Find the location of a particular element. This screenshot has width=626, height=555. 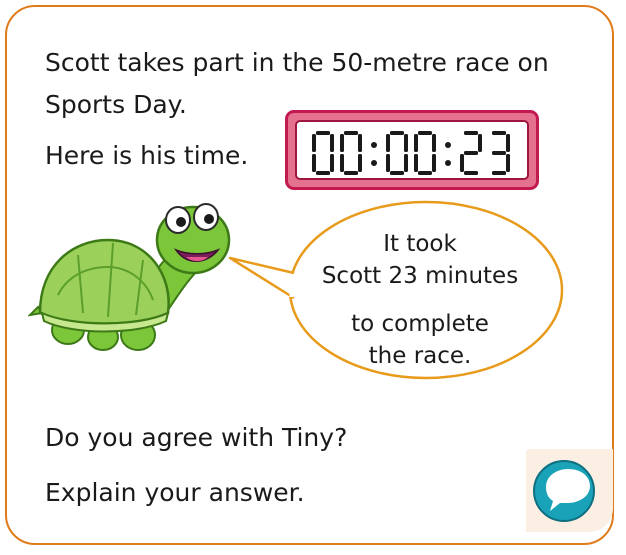

question-explain: Explain your answer. is located at coordinates (175, 492).